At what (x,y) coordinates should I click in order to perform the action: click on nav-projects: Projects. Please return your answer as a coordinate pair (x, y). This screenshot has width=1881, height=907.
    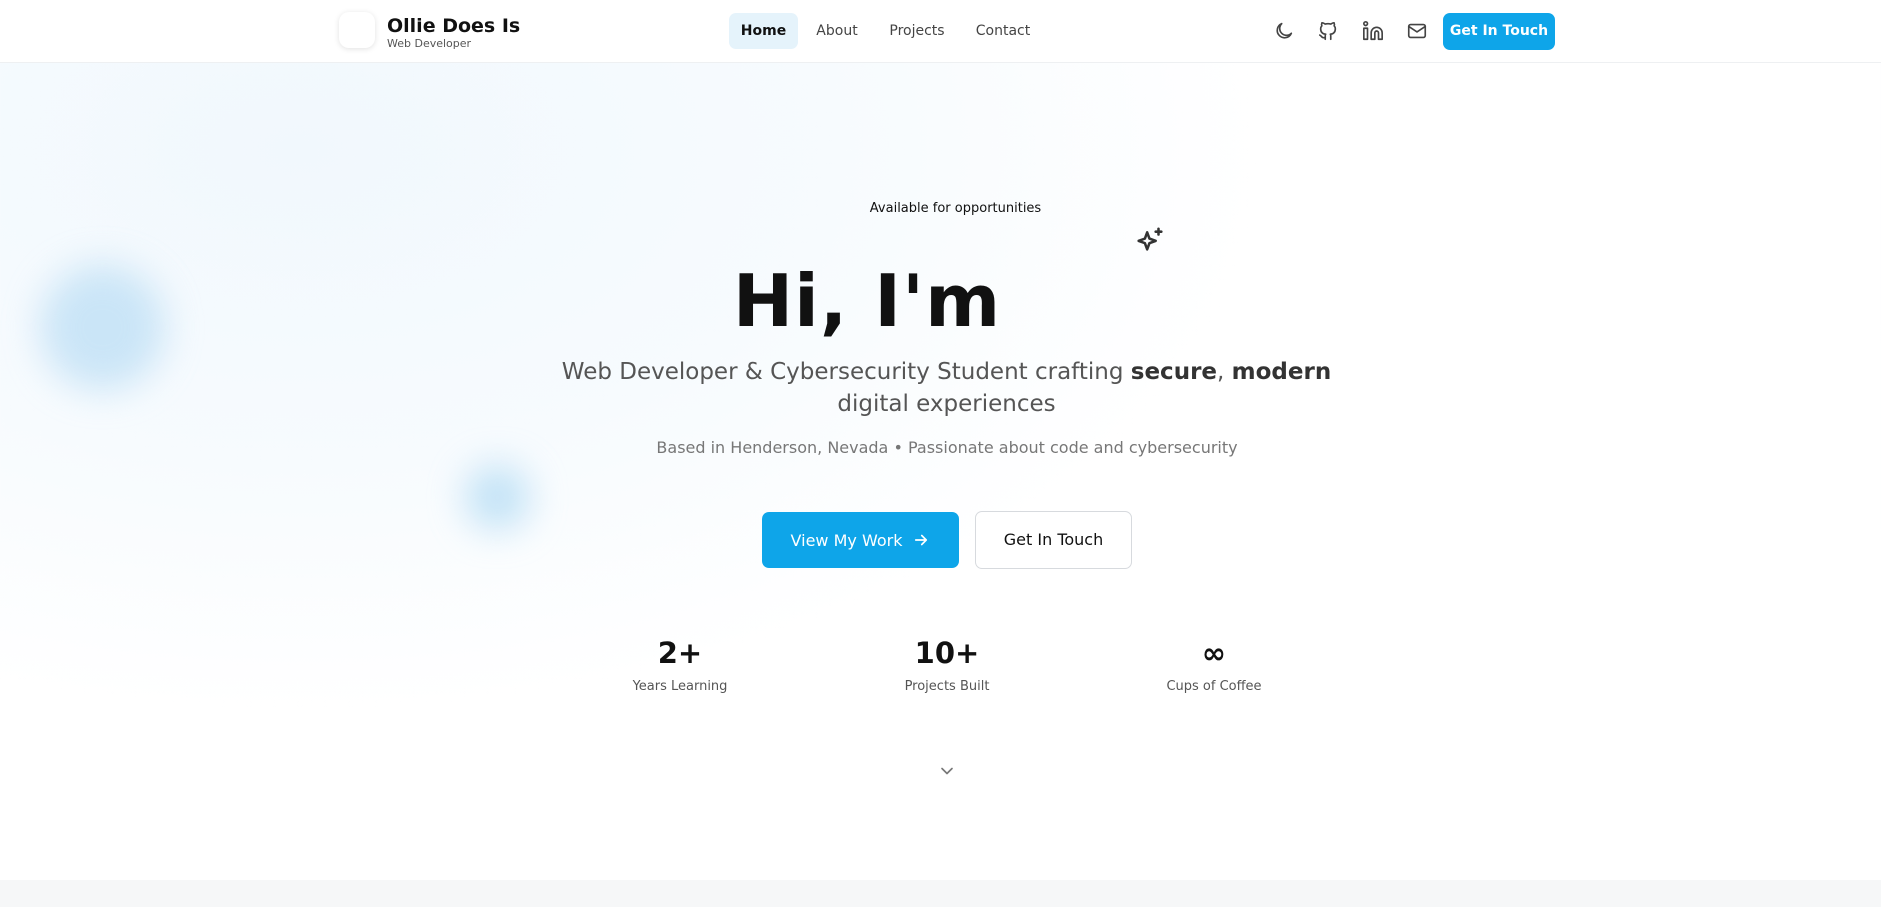
    Looking at the image, I should click on (917, 31).